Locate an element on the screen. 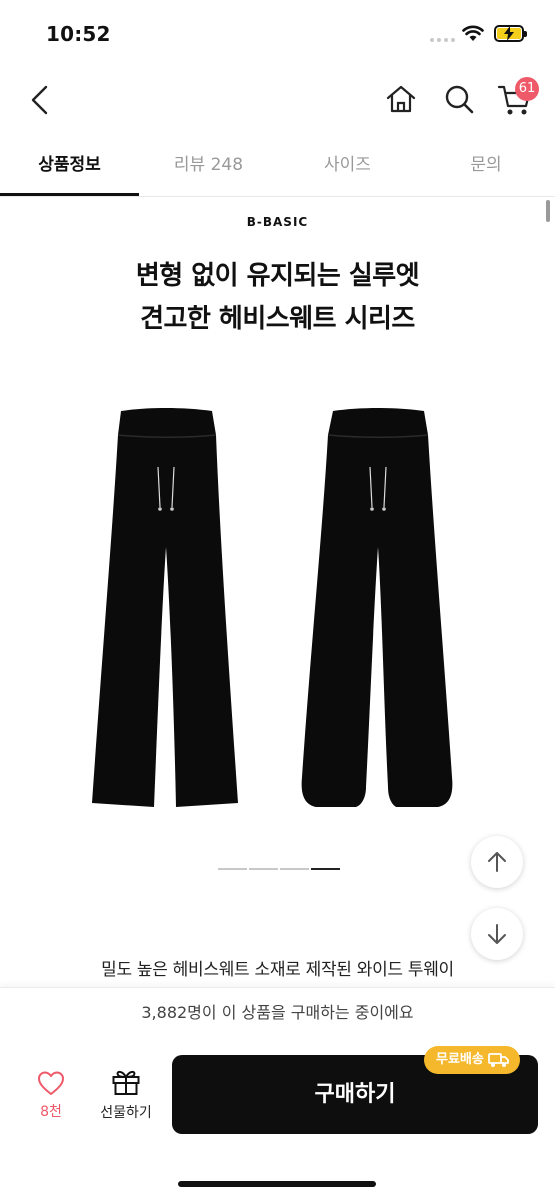 Image resolution: width=555 pixels, height=1200 pixels. tab-size: 사이즈 is located at coordinates (347, 166).